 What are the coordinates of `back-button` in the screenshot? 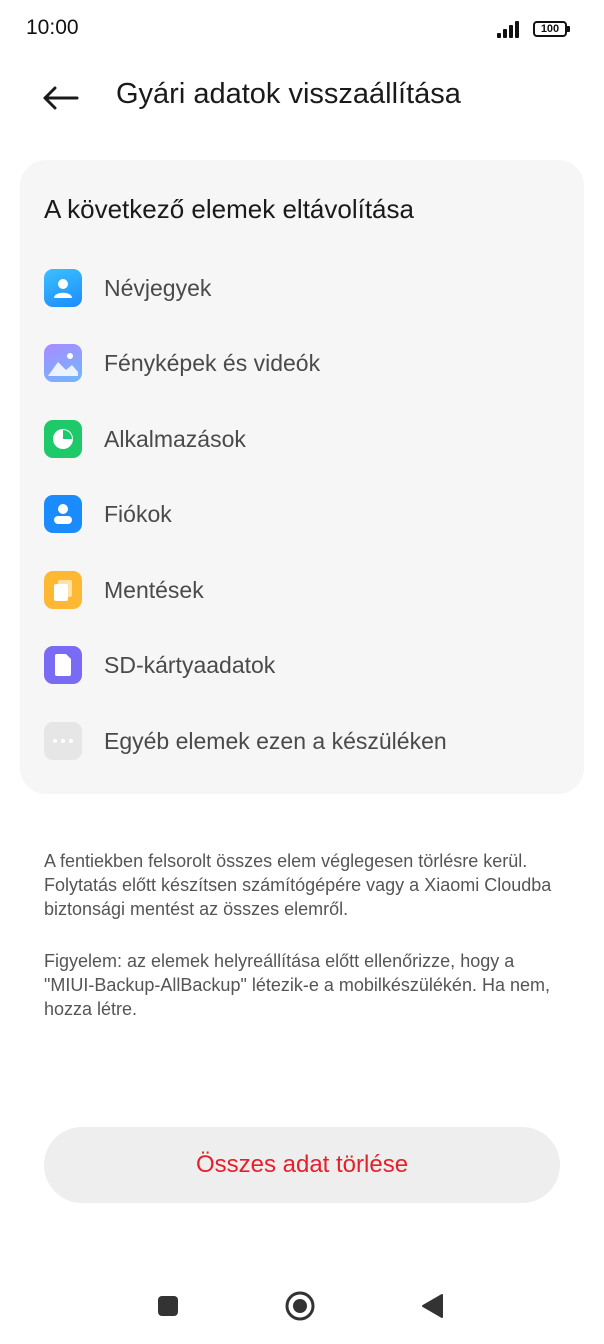 It's located at (61, 98).